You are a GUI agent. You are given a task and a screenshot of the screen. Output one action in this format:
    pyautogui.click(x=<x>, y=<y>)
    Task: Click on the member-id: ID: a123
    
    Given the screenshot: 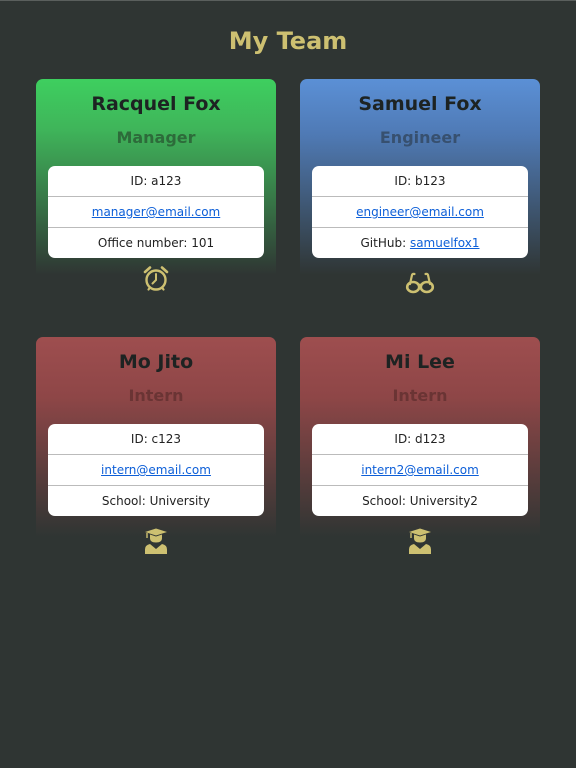 What is the action you would take?
    pyautogui.click(x=156, y=181)
    